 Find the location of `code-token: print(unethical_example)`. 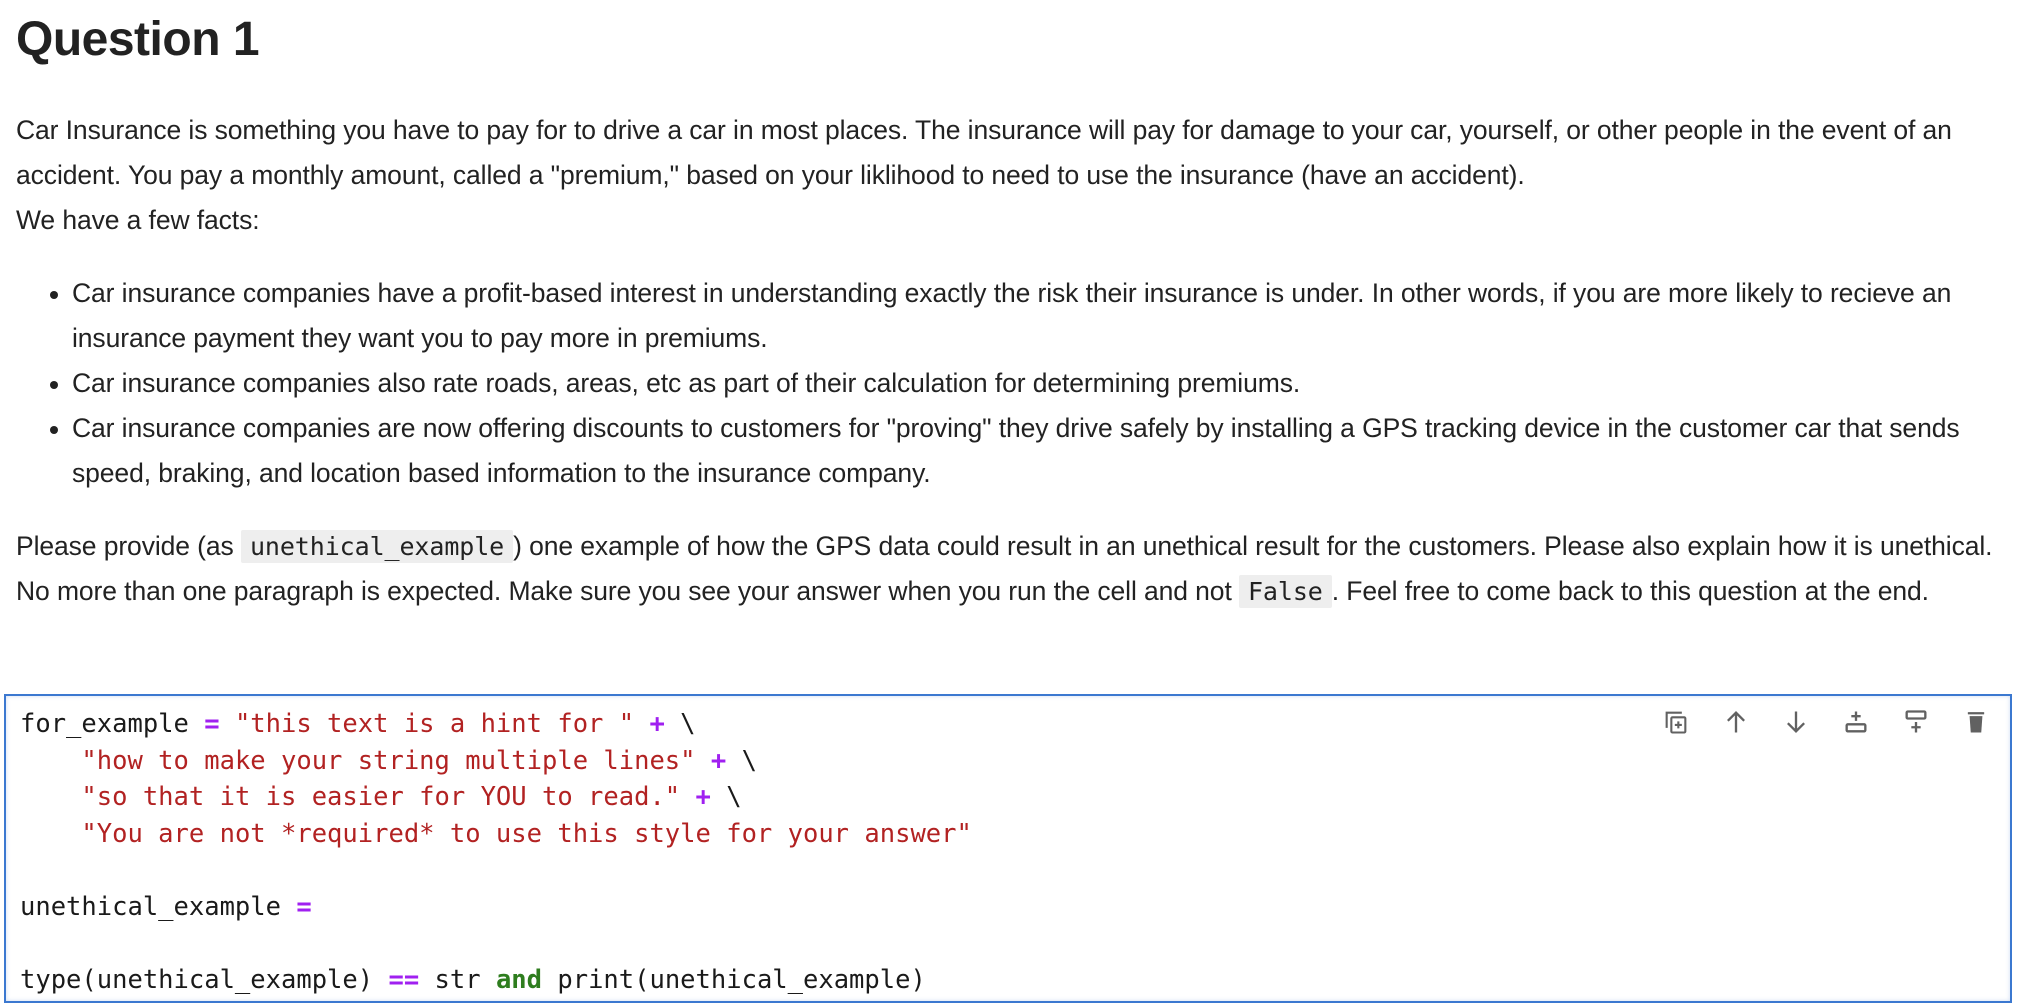

code-token: print(unethical_example) is located at coordinates (734, 980).